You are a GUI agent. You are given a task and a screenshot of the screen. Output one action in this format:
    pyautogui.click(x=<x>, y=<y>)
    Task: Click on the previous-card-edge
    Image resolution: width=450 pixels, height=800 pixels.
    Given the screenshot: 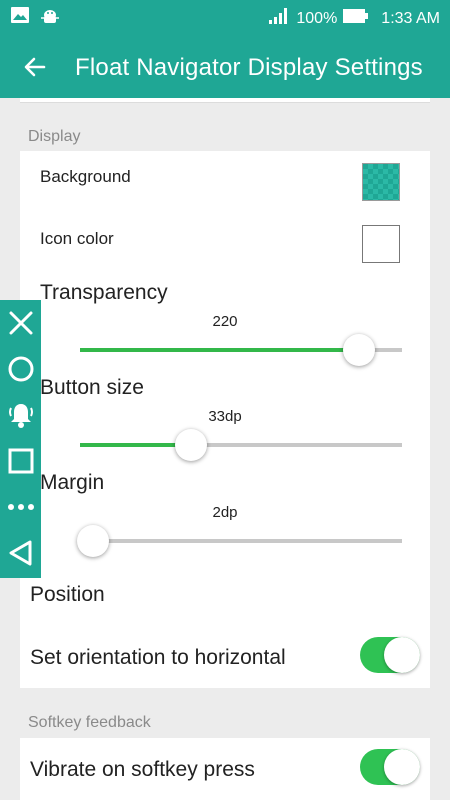 What is the action you would take?
    pyautogui.click(x=225, y=100)
    